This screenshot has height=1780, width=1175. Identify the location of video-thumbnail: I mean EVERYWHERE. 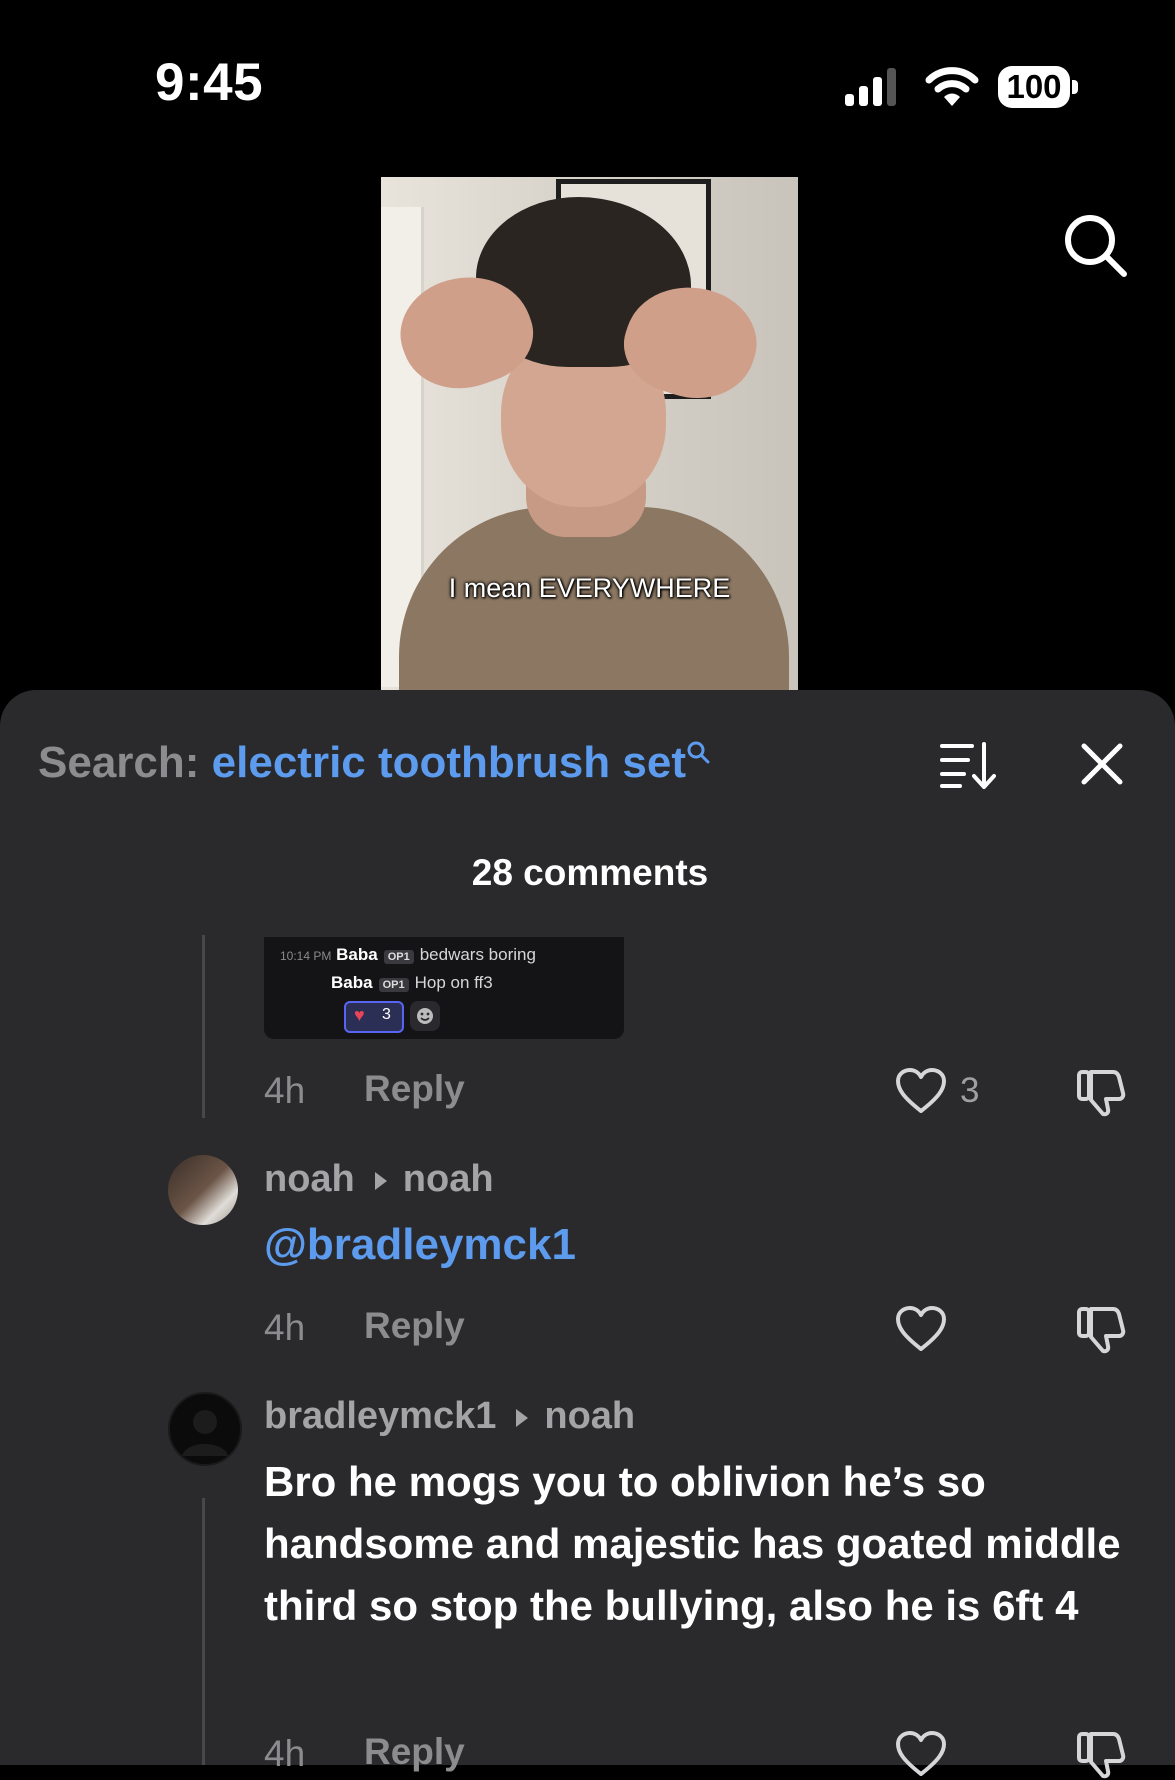
(589, 433).